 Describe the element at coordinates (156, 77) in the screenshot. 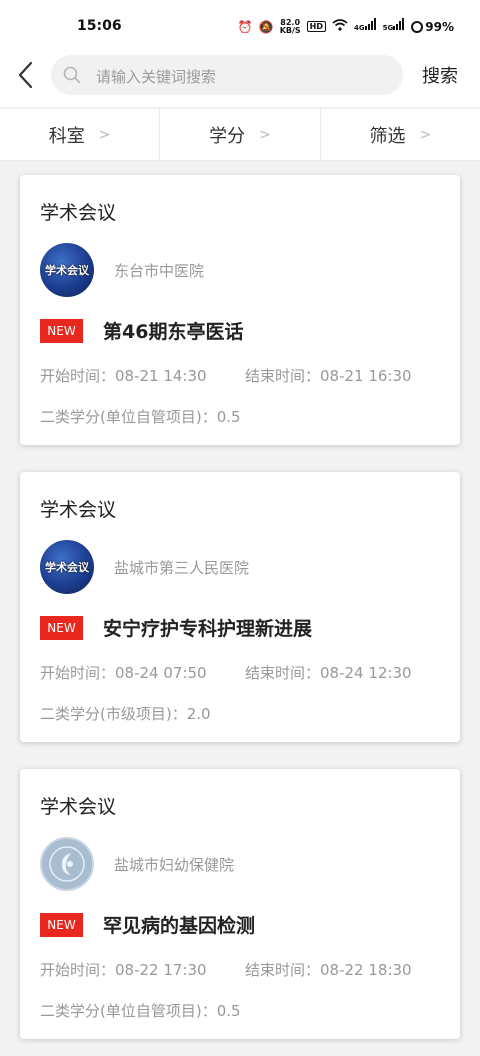

I see `search-placeholder: 请输入关键词搜索` at that location.